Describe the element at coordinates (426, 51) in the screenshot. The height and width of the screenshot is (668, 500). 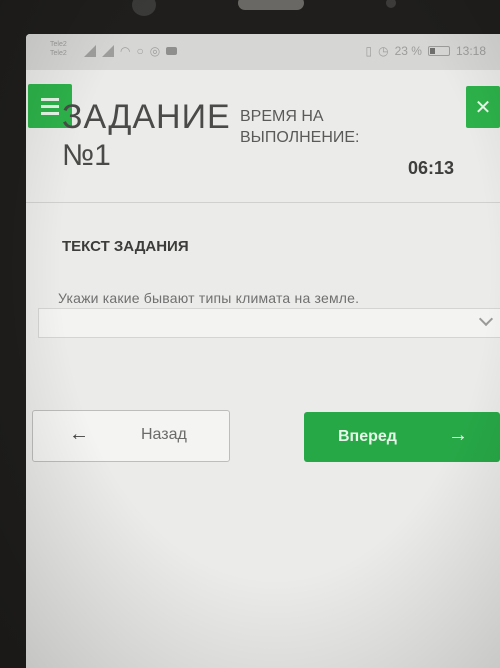
I see `status-icons-right: ▯ ◷ 23 % 13:18` at that location.